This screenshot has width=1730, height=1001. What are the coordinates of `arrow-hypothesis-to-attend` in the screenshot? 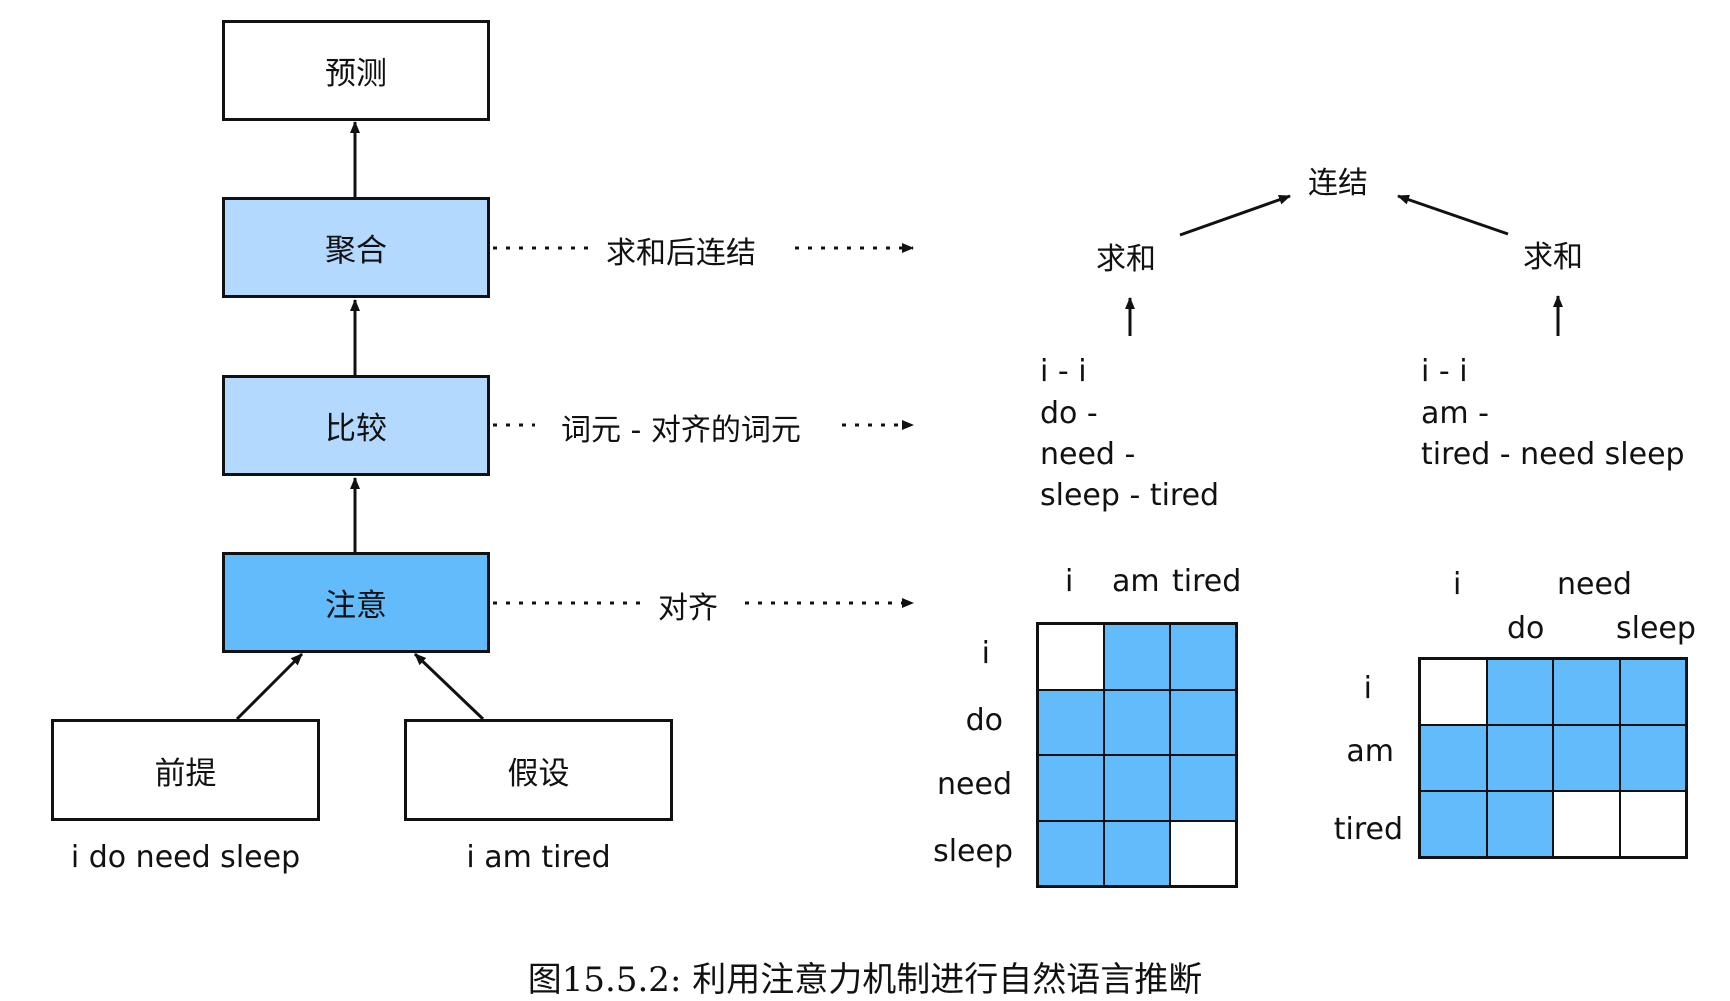 It's located at (449, 686).